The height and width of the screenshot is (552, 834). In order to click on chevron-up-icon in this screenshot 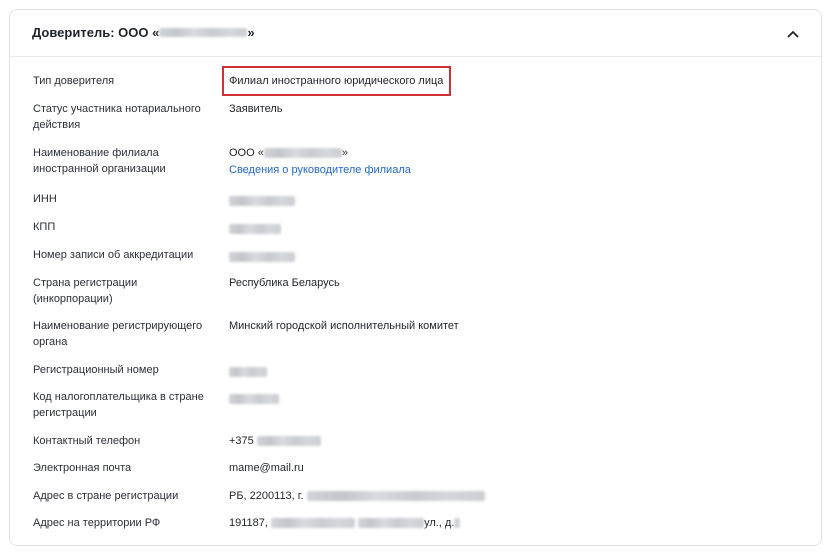, I will do `click(793, 34)`.